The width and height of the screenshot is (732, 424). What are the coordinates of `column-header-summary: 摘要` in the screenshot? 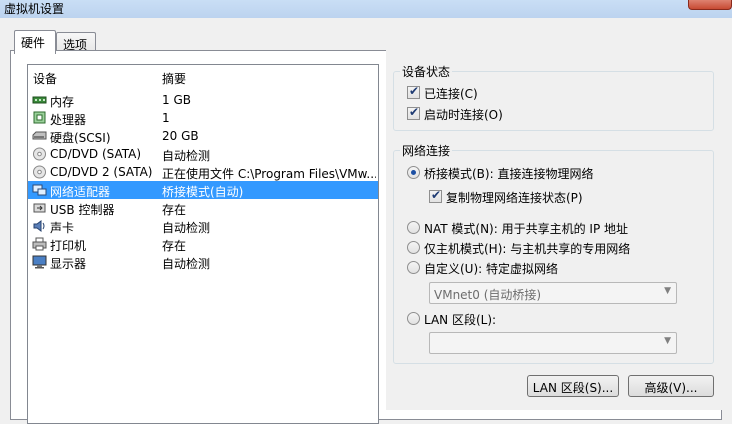 It's located at (174, 78).